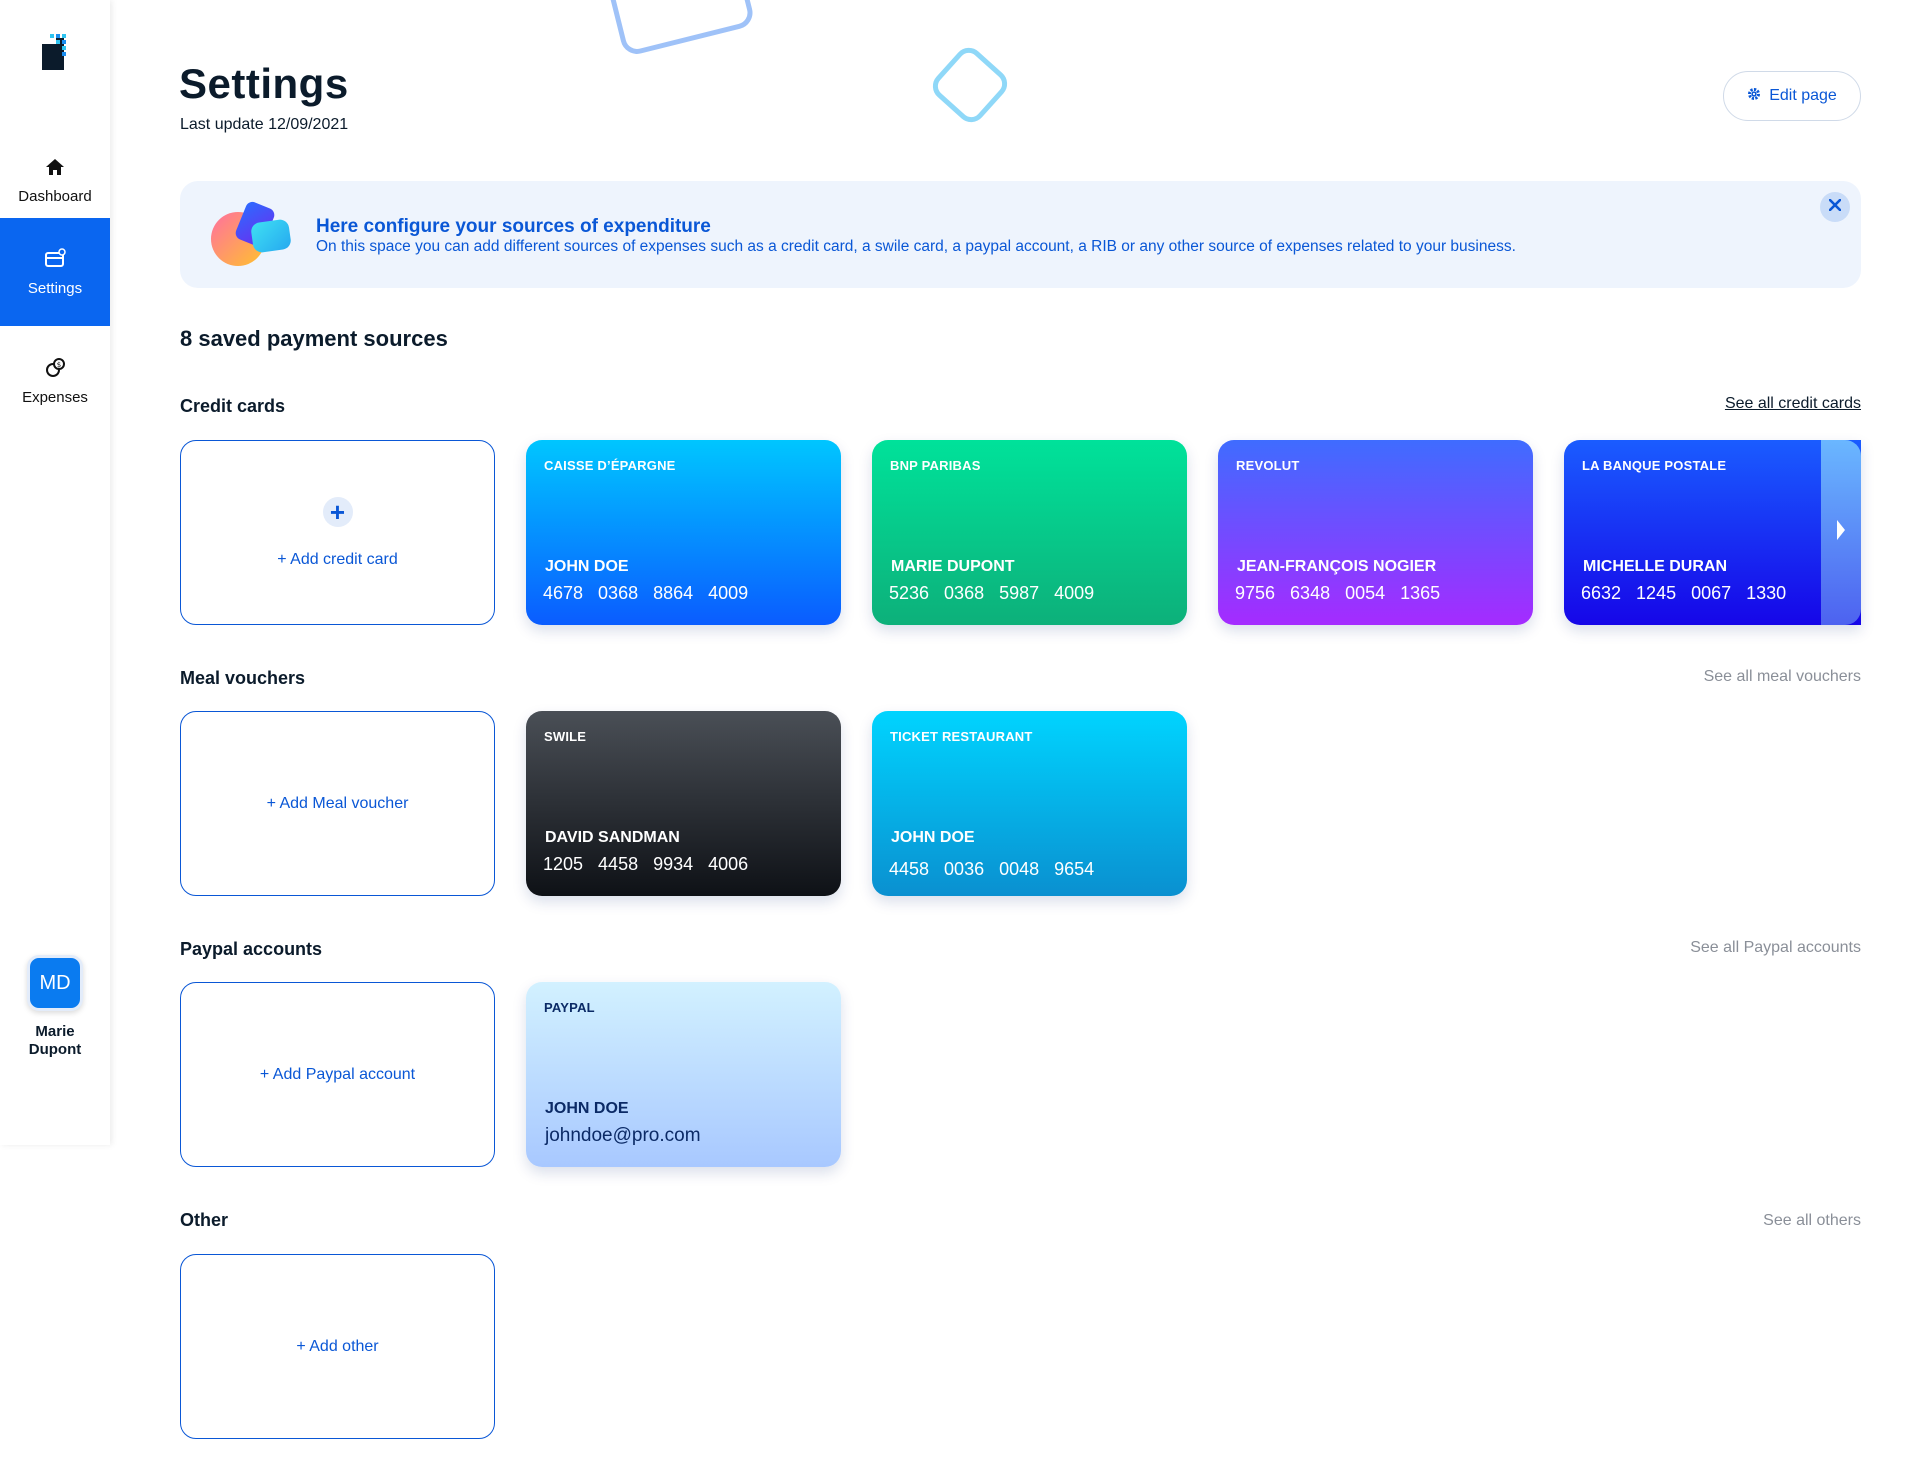  Describe the element at coordinates (55, 53) in the screenshot. I see `app-logo` at that location.